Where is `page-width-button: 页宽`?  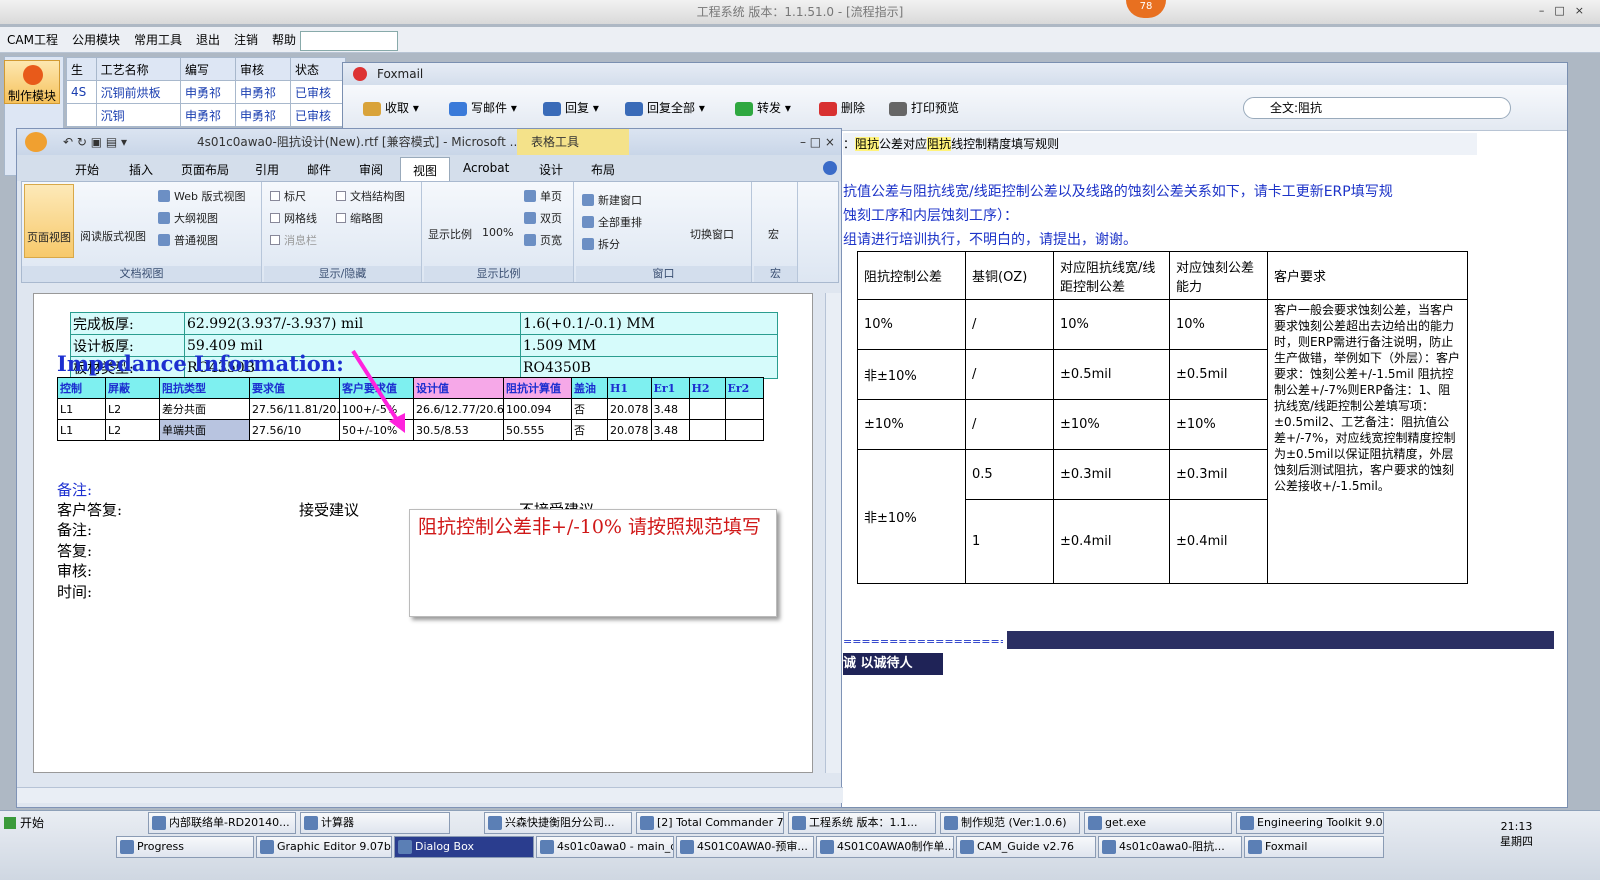
page-width-button: 页宽 is located at coordinates (543, 240).